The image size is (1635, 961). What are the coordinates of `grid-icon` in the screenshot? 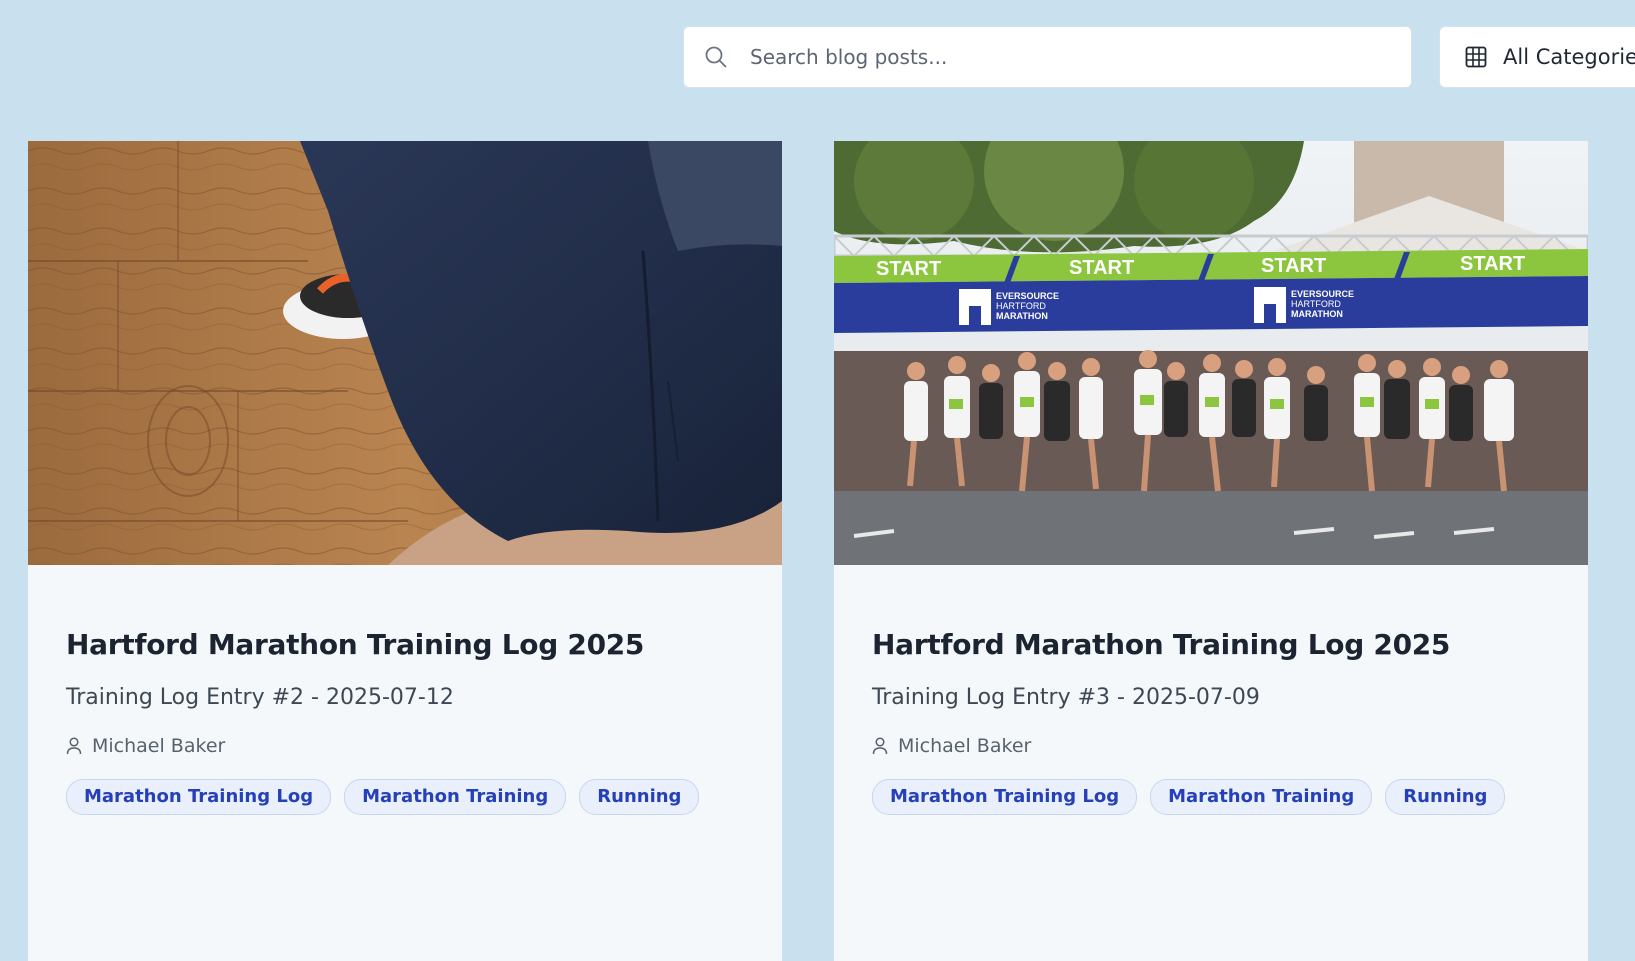 It's located at (1477, 57).